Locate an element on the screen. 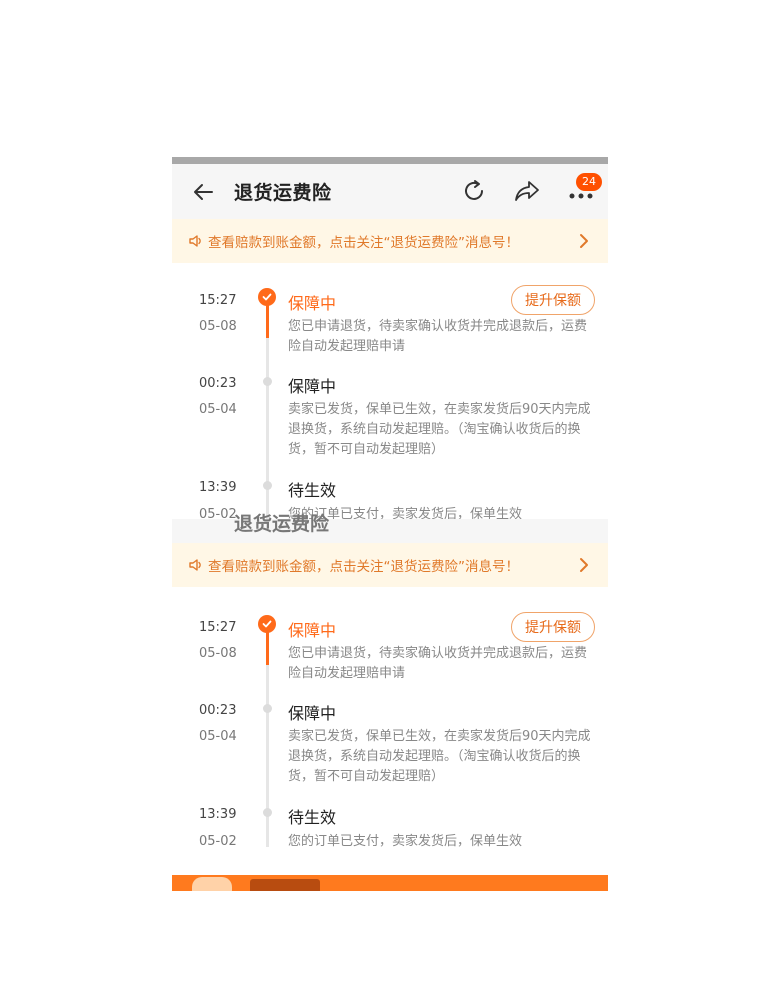  ghost-title: 退货运费险 is located at coordinates (282, 524).